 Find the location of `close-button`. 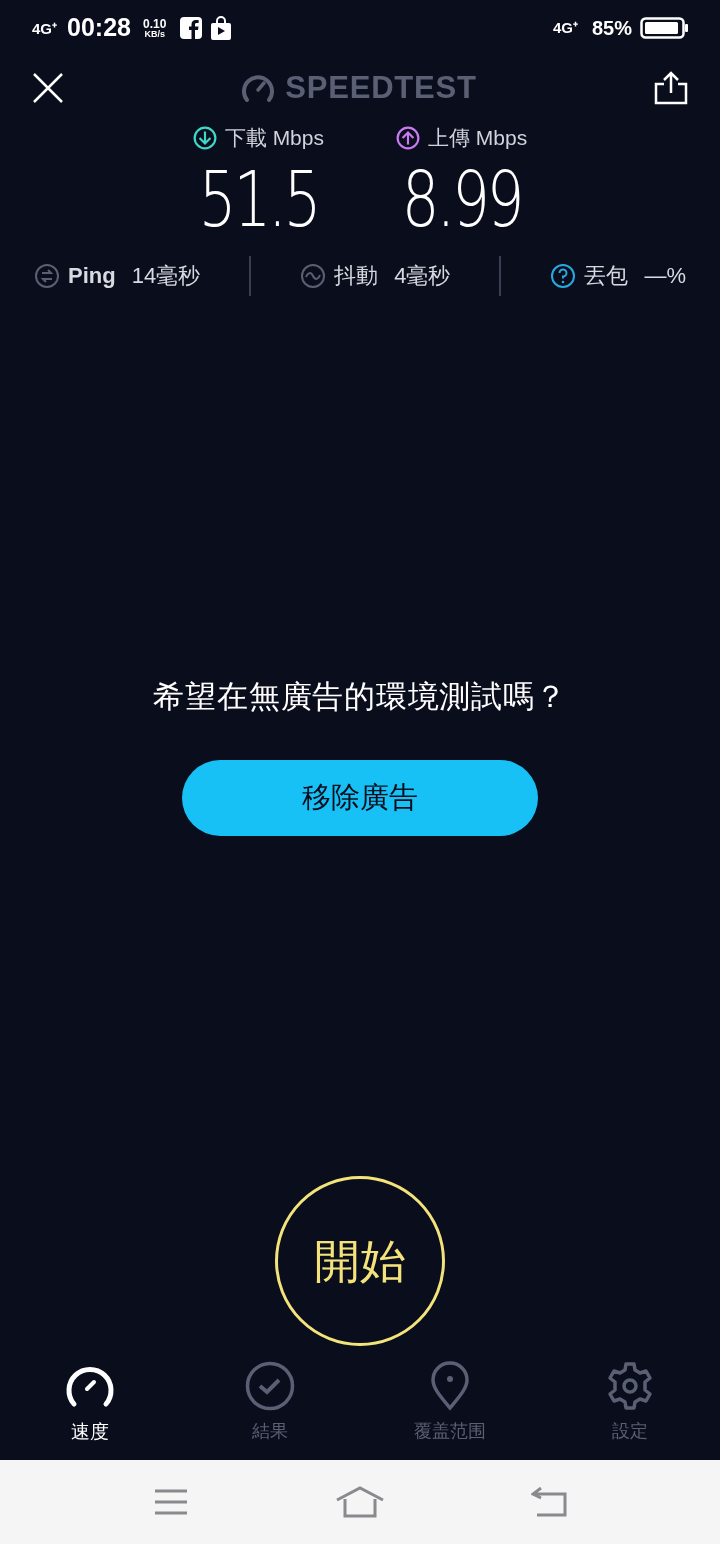

close-button is located at coordinates (48, 88).